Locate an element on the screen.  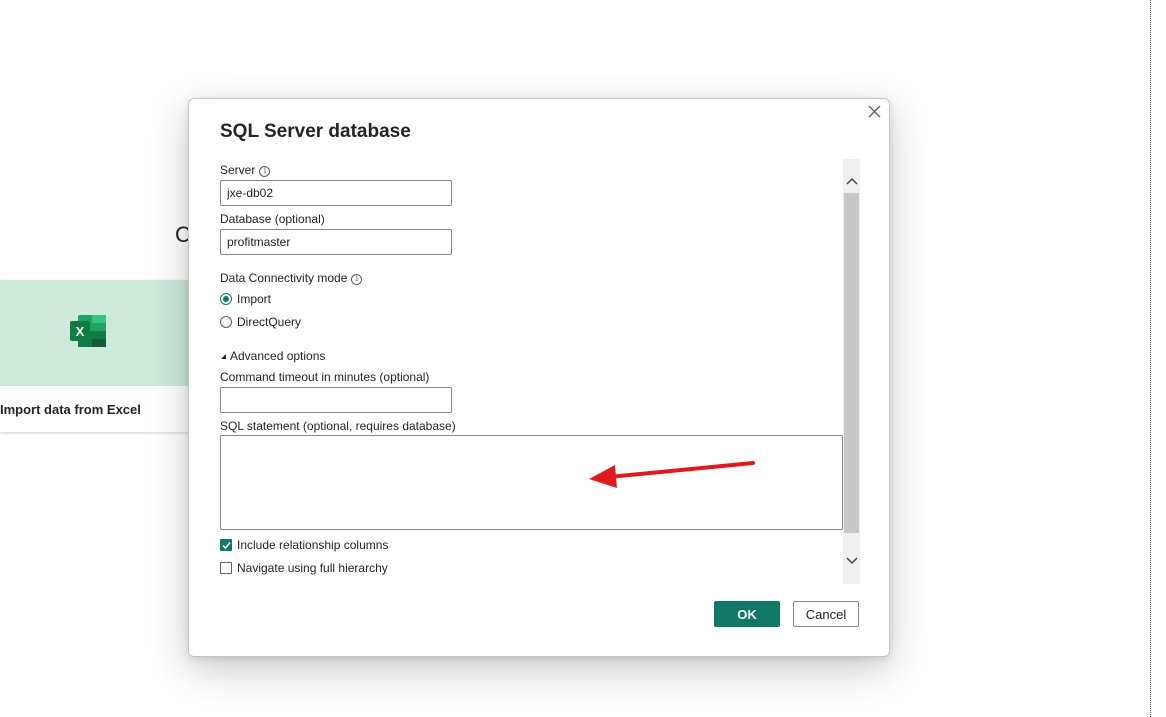
annotation-arrow-icon is located at coordinates (672, 476).